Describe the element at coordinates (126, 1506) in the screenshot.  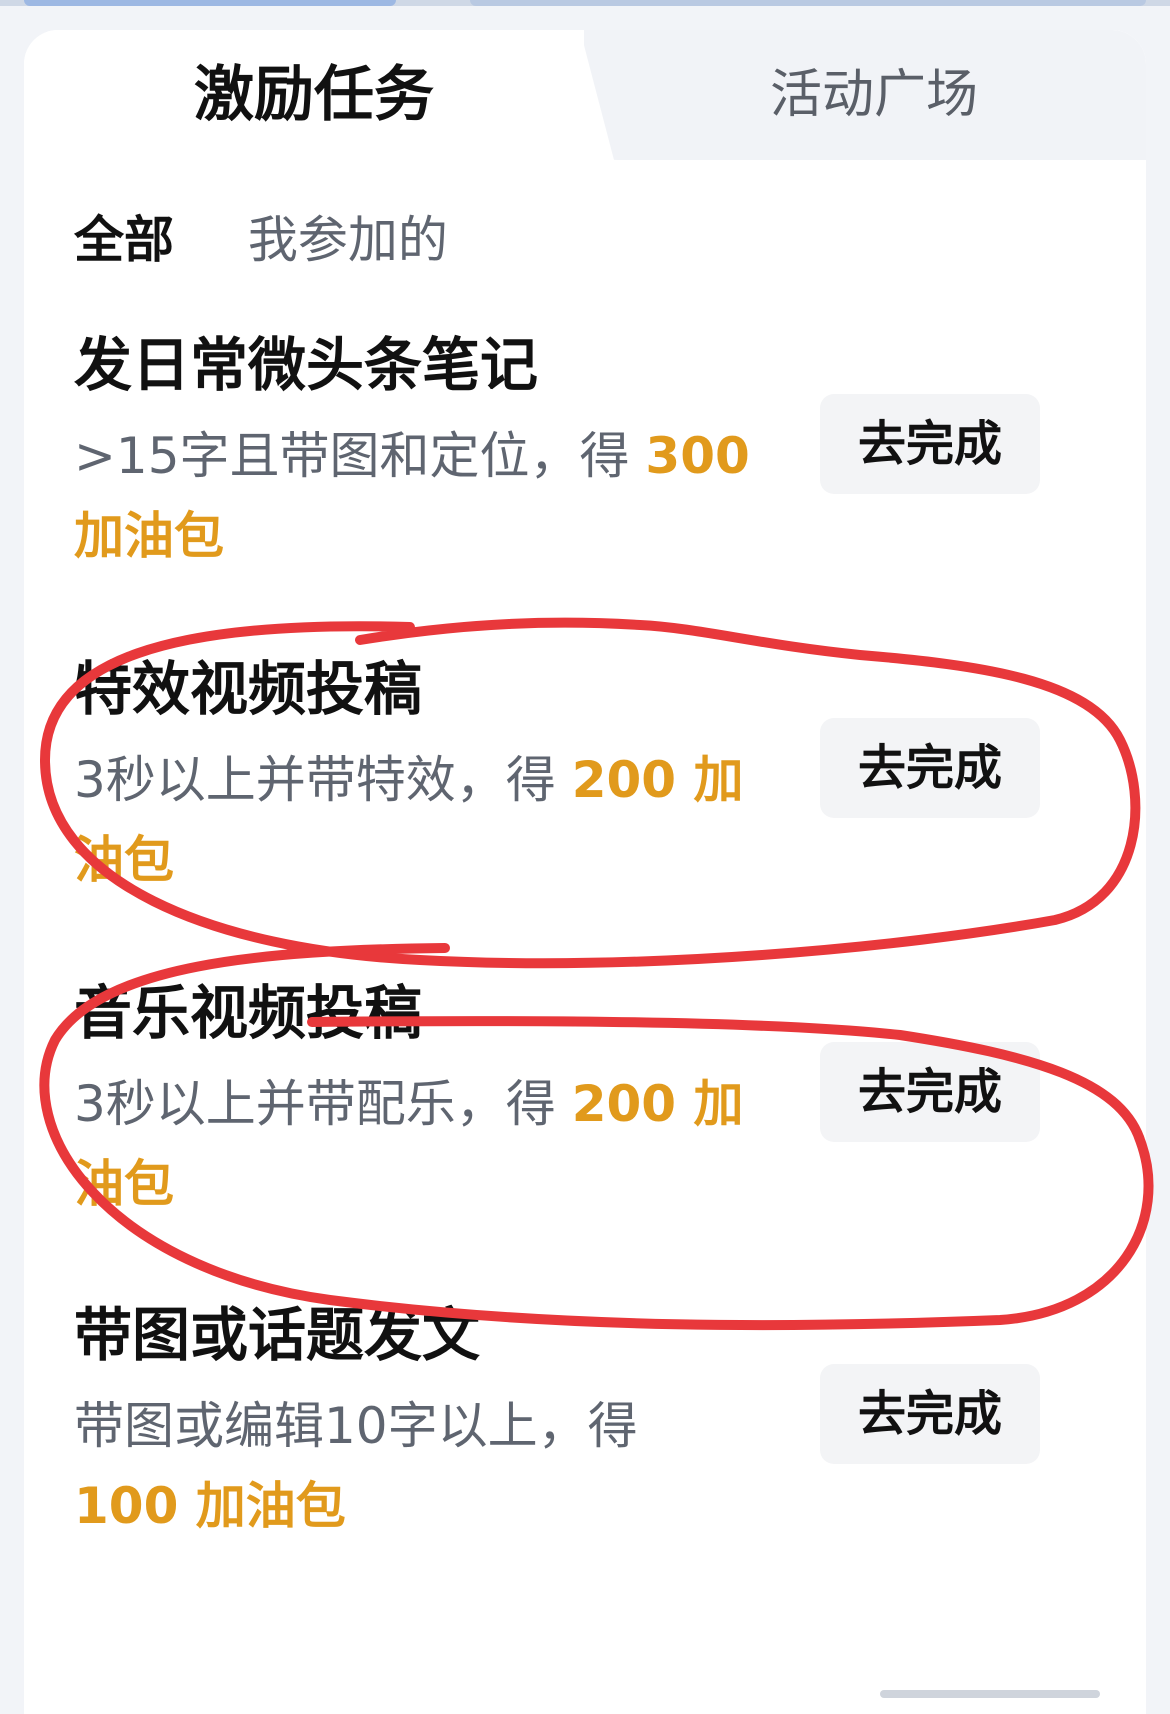
I see `task-reward-amount: 100` at that location.